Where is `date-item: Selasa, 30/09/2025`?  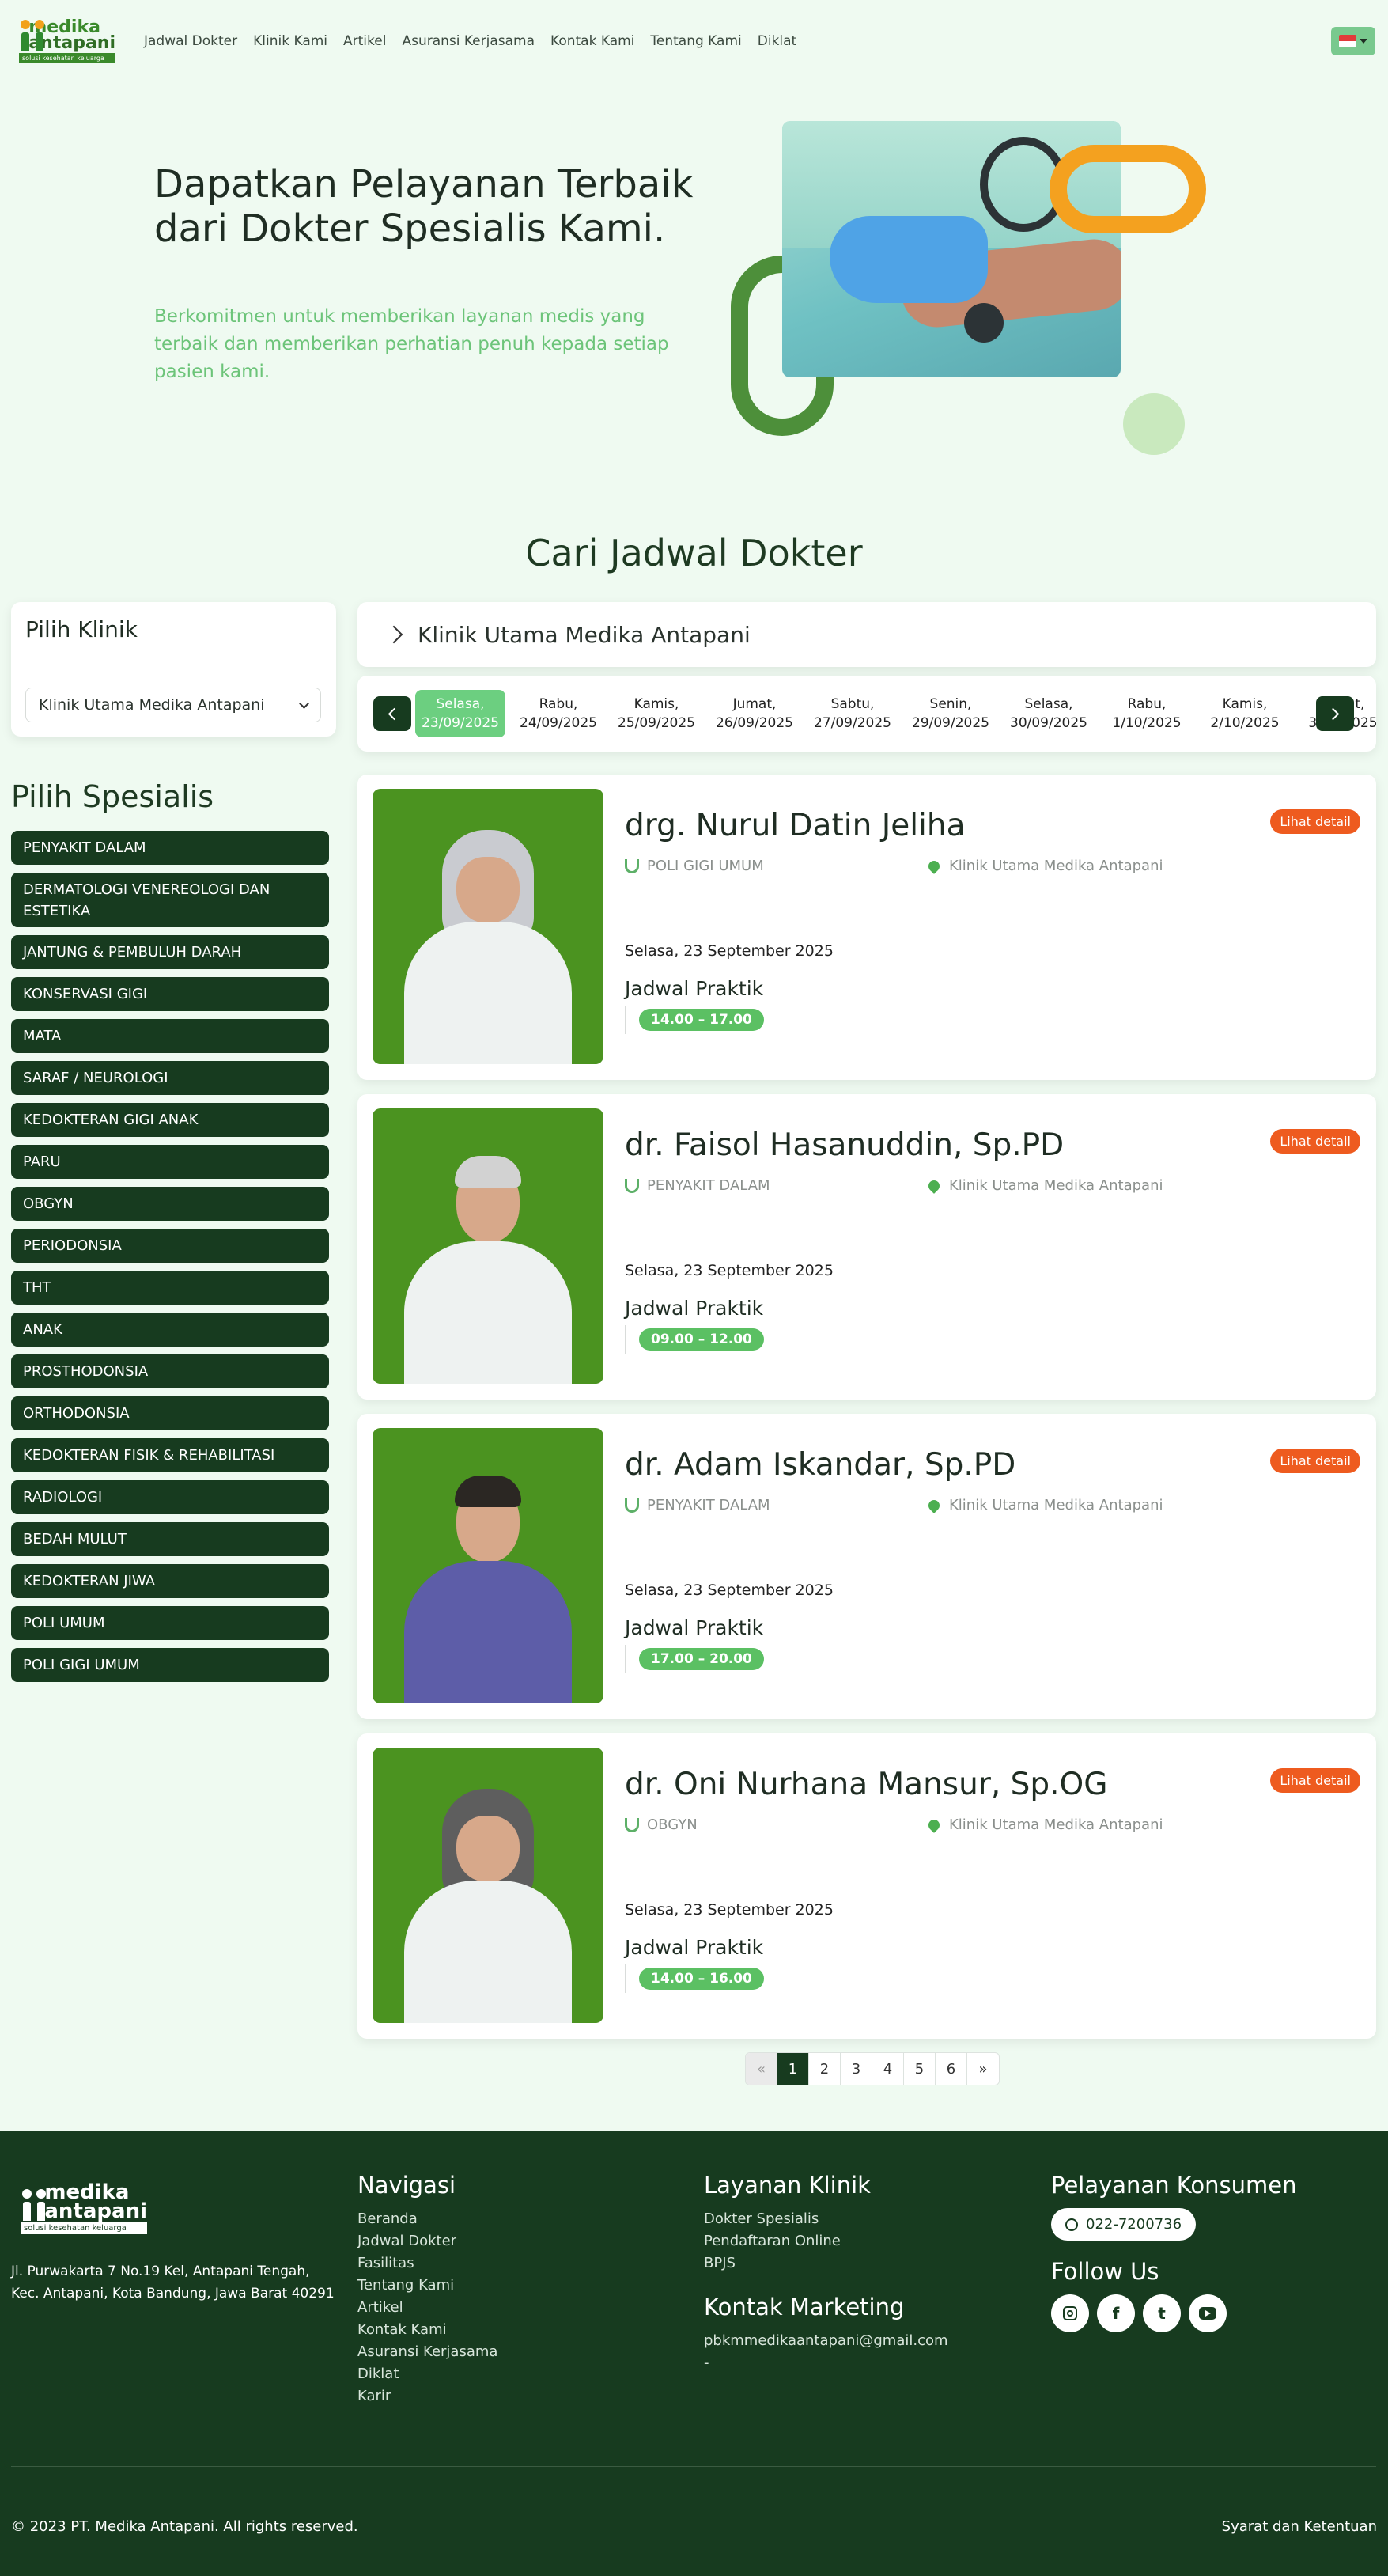 date-item: Selasa, 30/09/2025 is located at coordinates (1049, 713).